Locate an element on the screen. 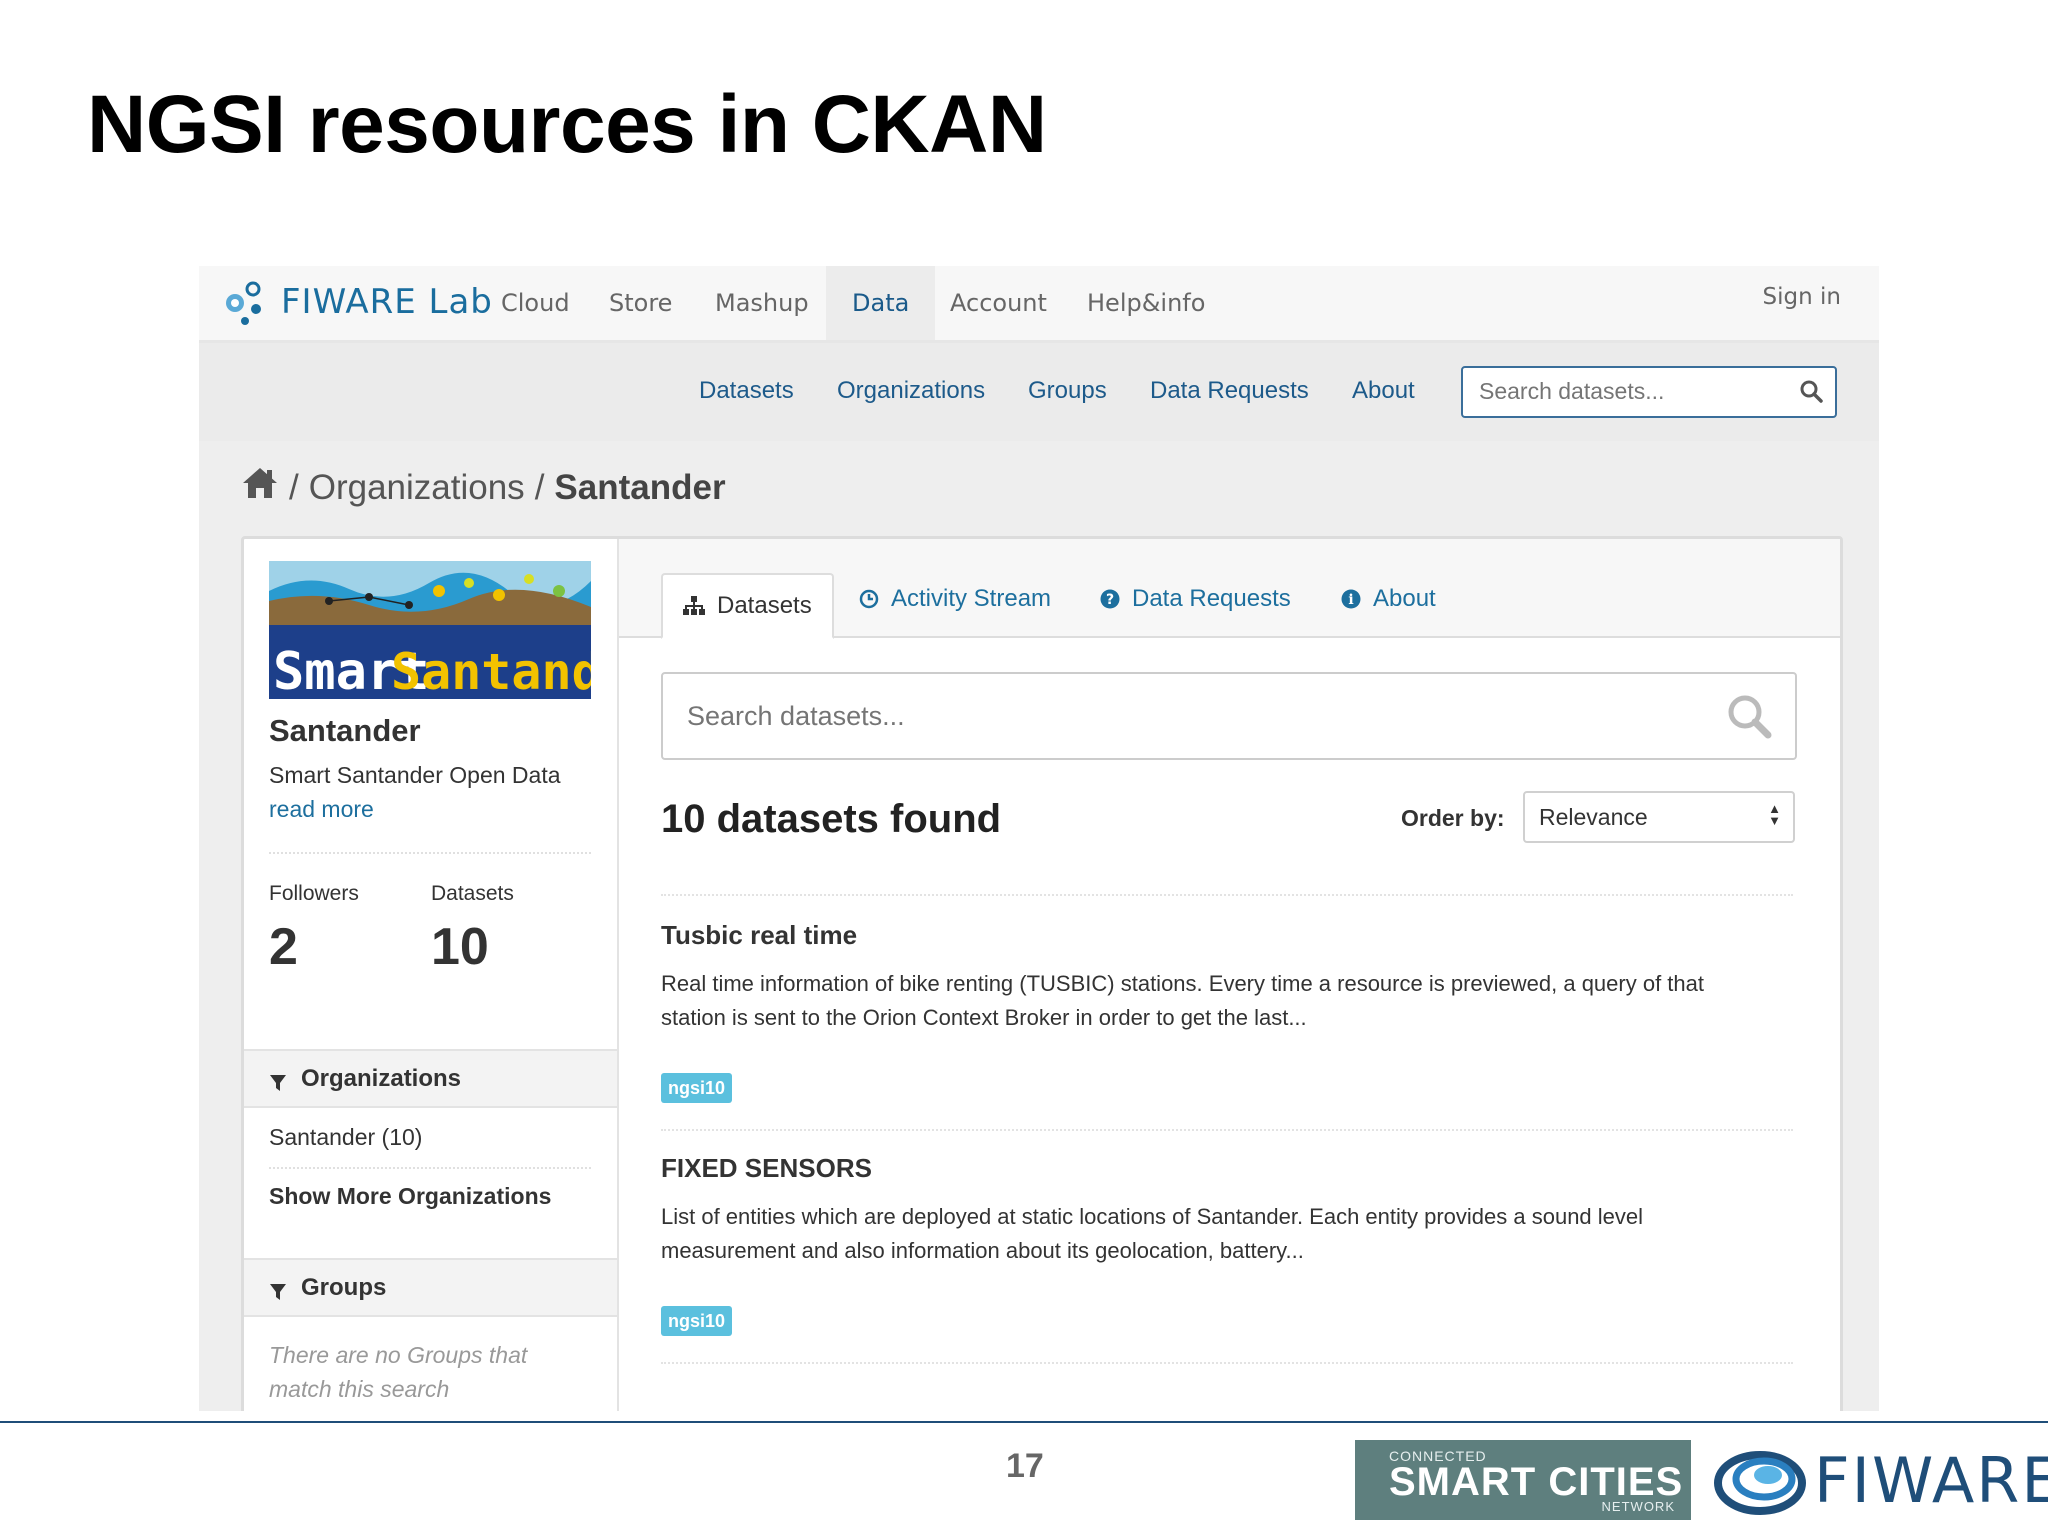 Image resolution: width=2048 pixels, height=1536 pixels. org-description: Smart Santander Open Data is located at coordinates (415, 775).